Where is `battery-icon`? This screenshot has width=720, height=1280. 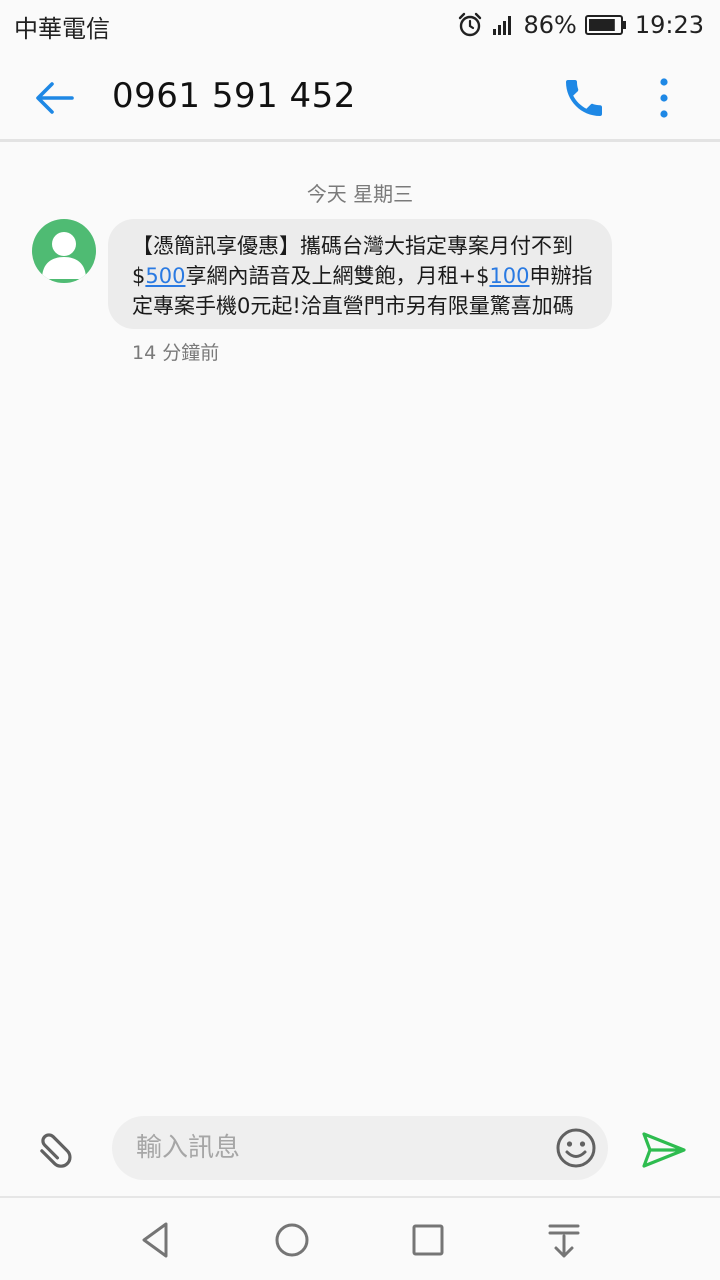 battery-icon is located at coordinates (605, 25).